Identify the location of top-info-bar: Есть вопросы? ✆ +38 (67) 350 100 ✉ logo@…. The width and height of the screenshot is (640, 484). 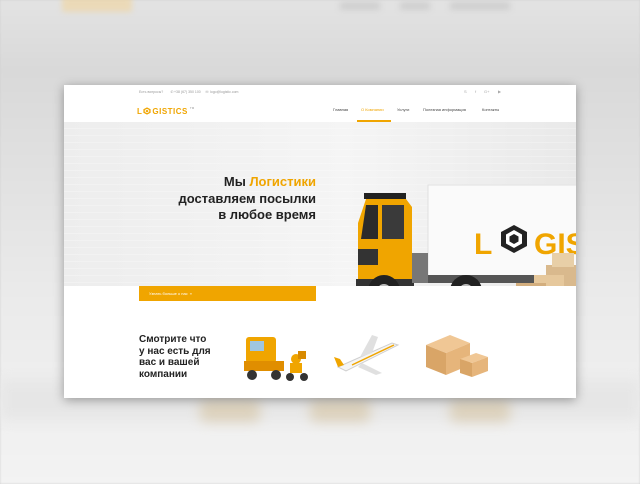
(320, 93).